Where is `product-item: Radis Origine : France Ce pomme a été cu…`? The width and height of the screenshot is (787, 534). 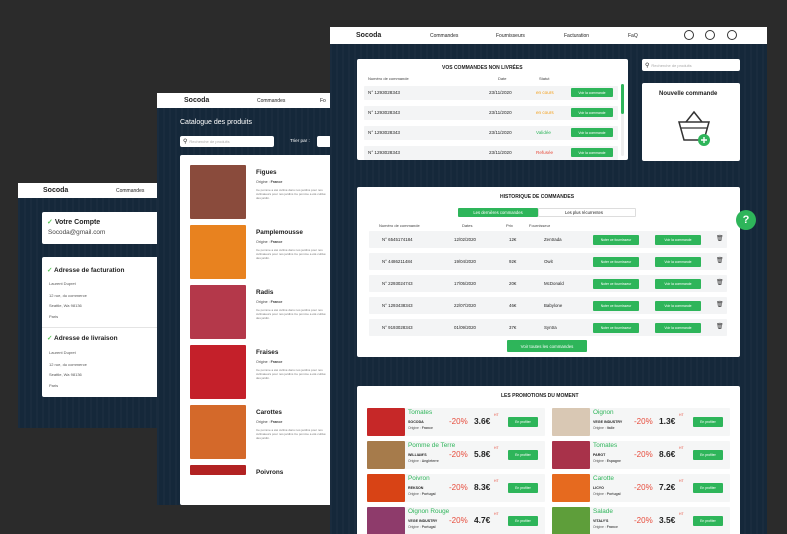 product-item: Radis Origine : France Ce pomme a été cu… is located at coordinates (260, 312).